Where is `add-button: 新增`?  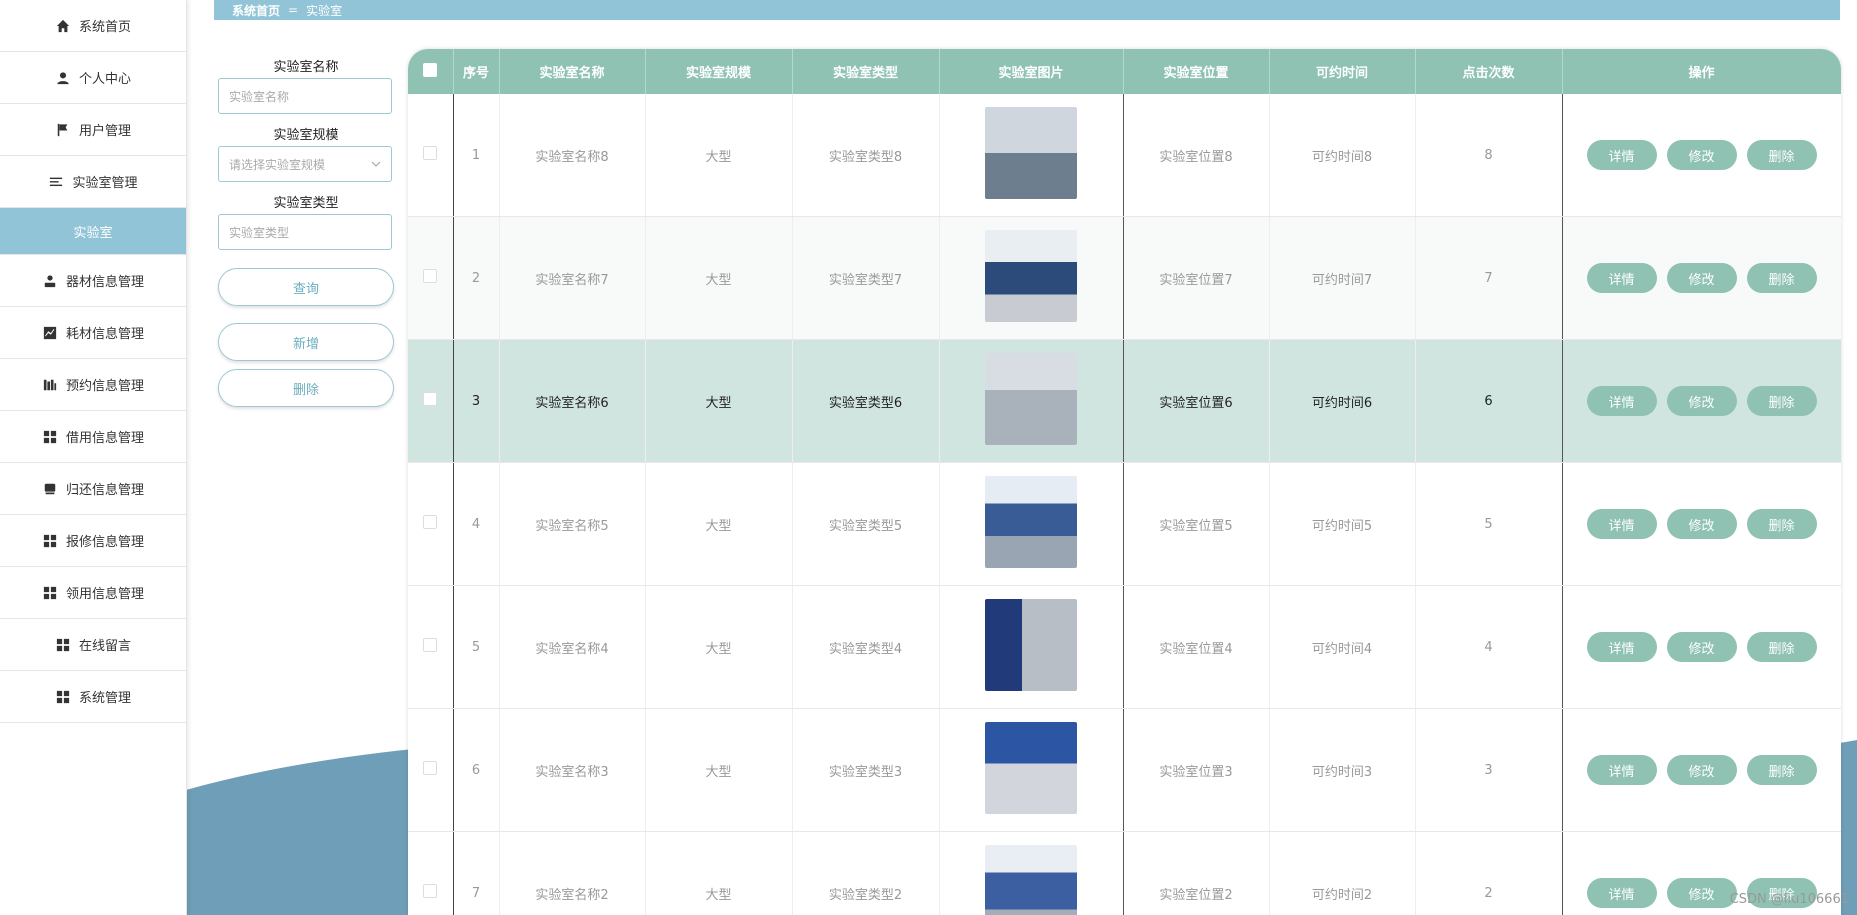 add-button: 新增 is located at coordinates (306, 342).